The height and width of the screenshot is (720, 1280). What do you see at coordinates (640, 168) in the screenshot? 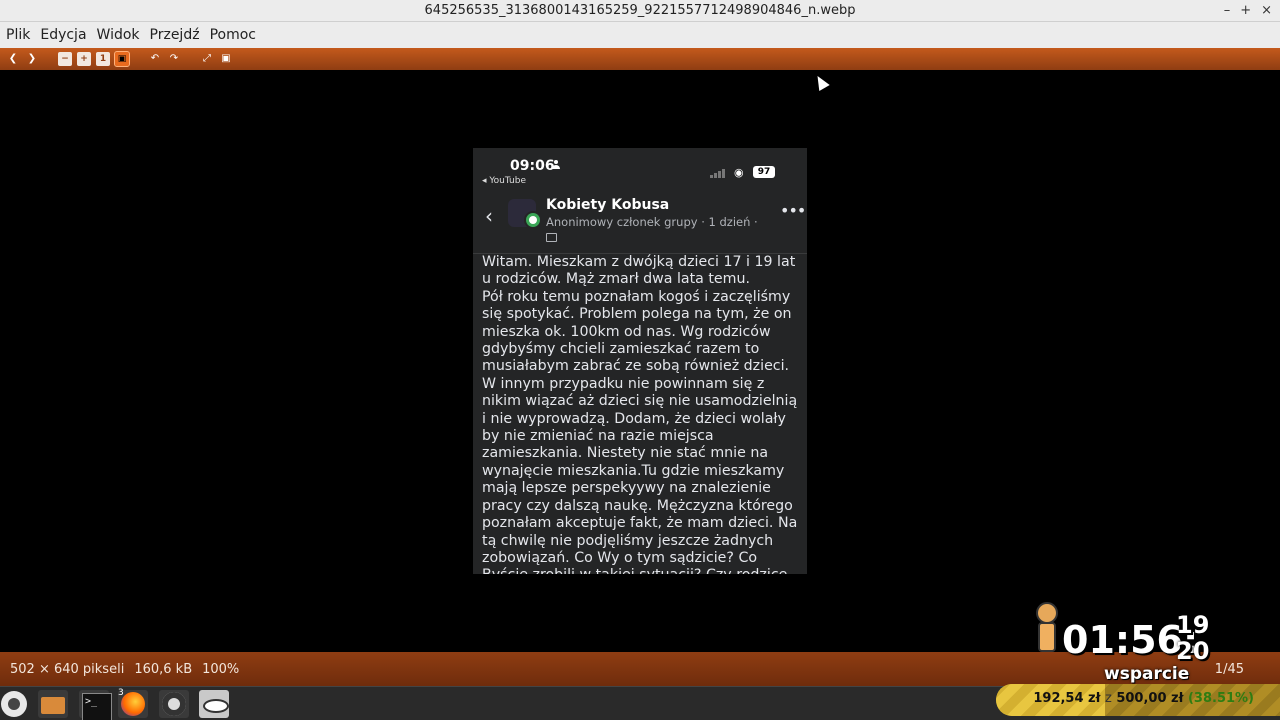
I see `phone-status-bar: 09:06 ◂ YouTube ◉ 97` at bounding box center [640, 168].